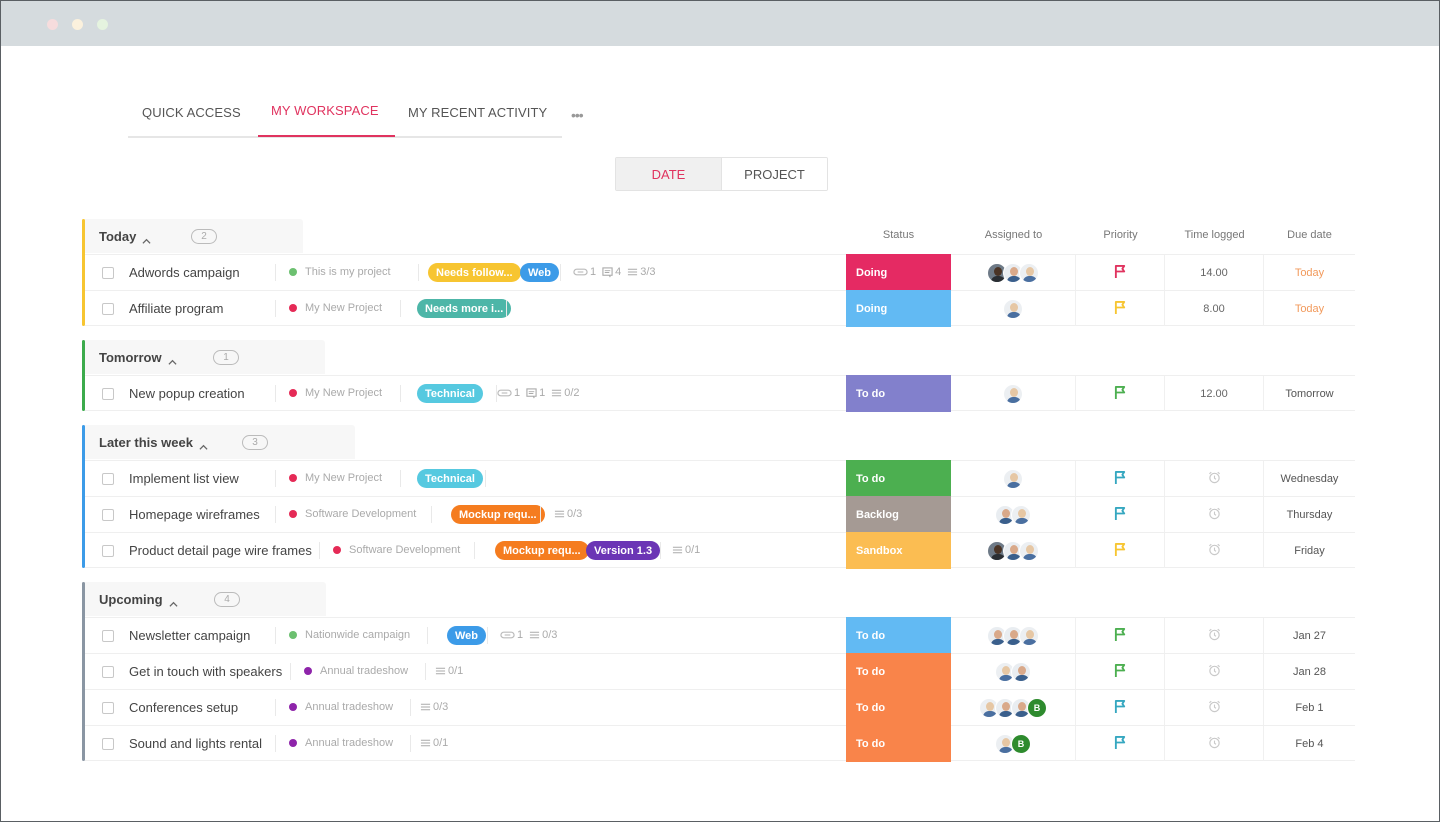 The width and height of the screenshot is (1440, 822). Describe the element at coordinates (195, 743) in the screenshot. I see `task-name: Sound and lights rental` at that location.